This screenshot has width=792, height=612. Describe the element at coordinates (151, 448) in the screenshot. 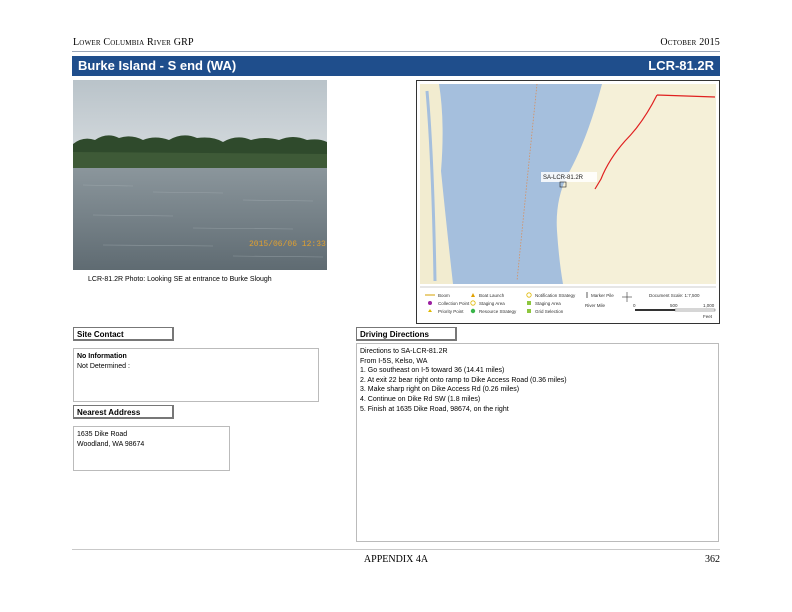

I see `nearest-address-box: 1635 Dike Road Woodland, WA 98674` at that location.